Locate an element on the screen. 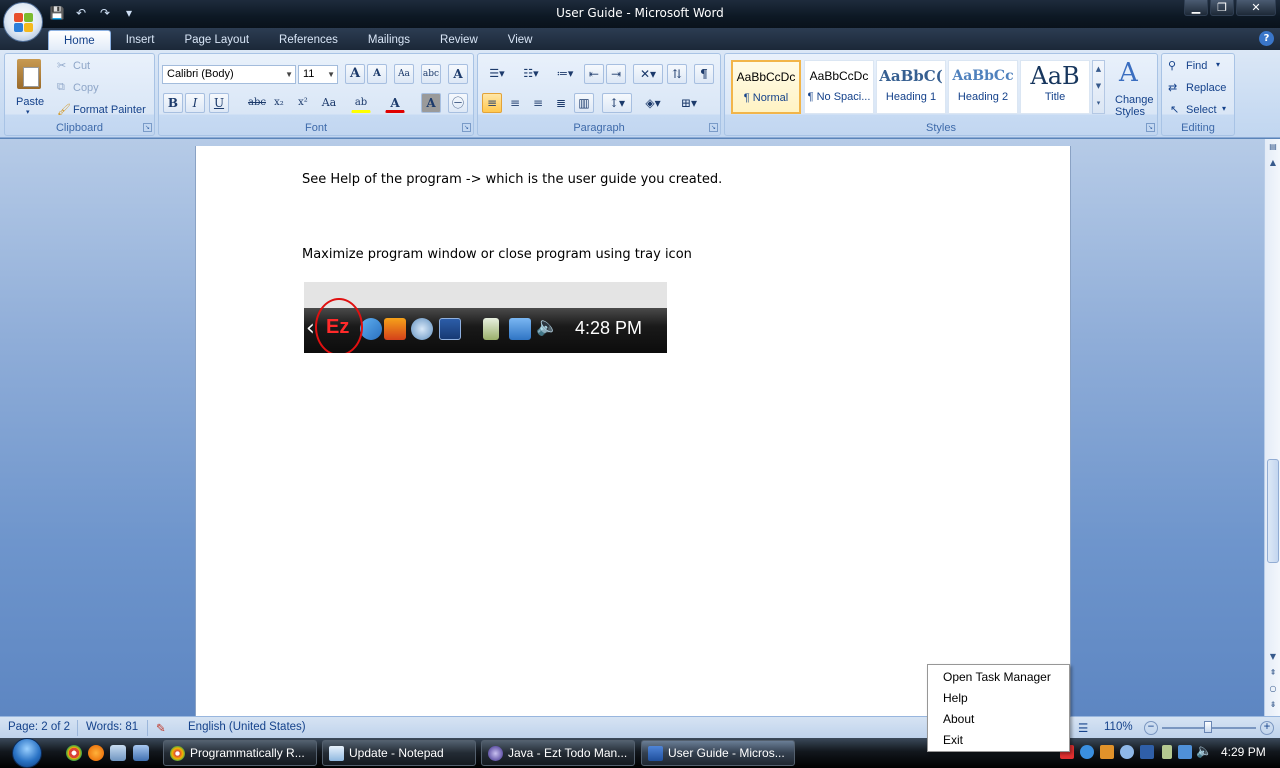 This screenshot has width=1280, height=768. style-title: AaB Title is located at coordinates (1055, 87).